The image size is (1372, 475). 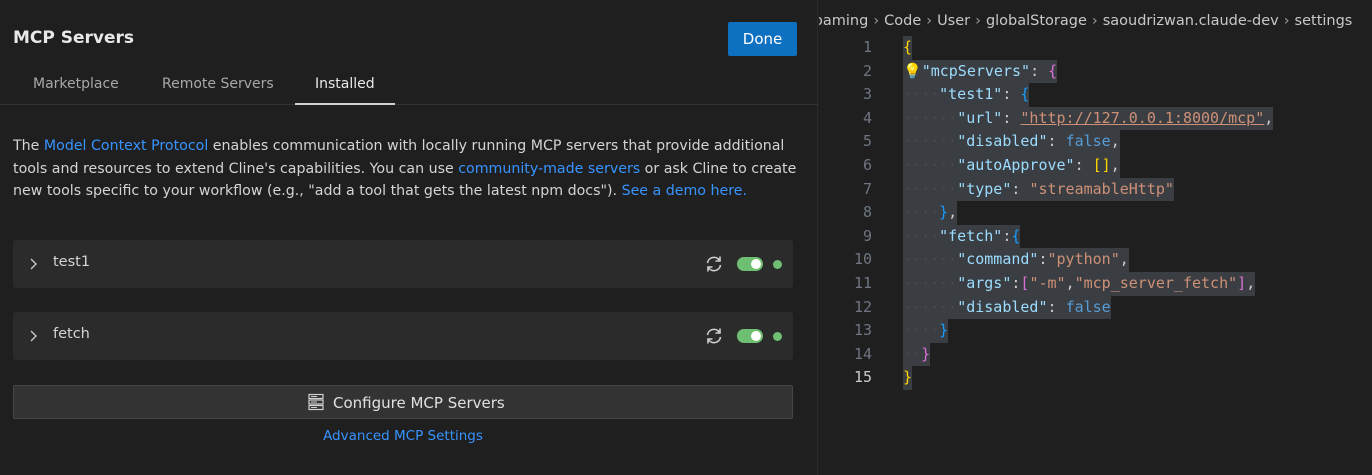 I want to click on code-text: ······"autoApprove": [],, so click(x=1011, y=165).